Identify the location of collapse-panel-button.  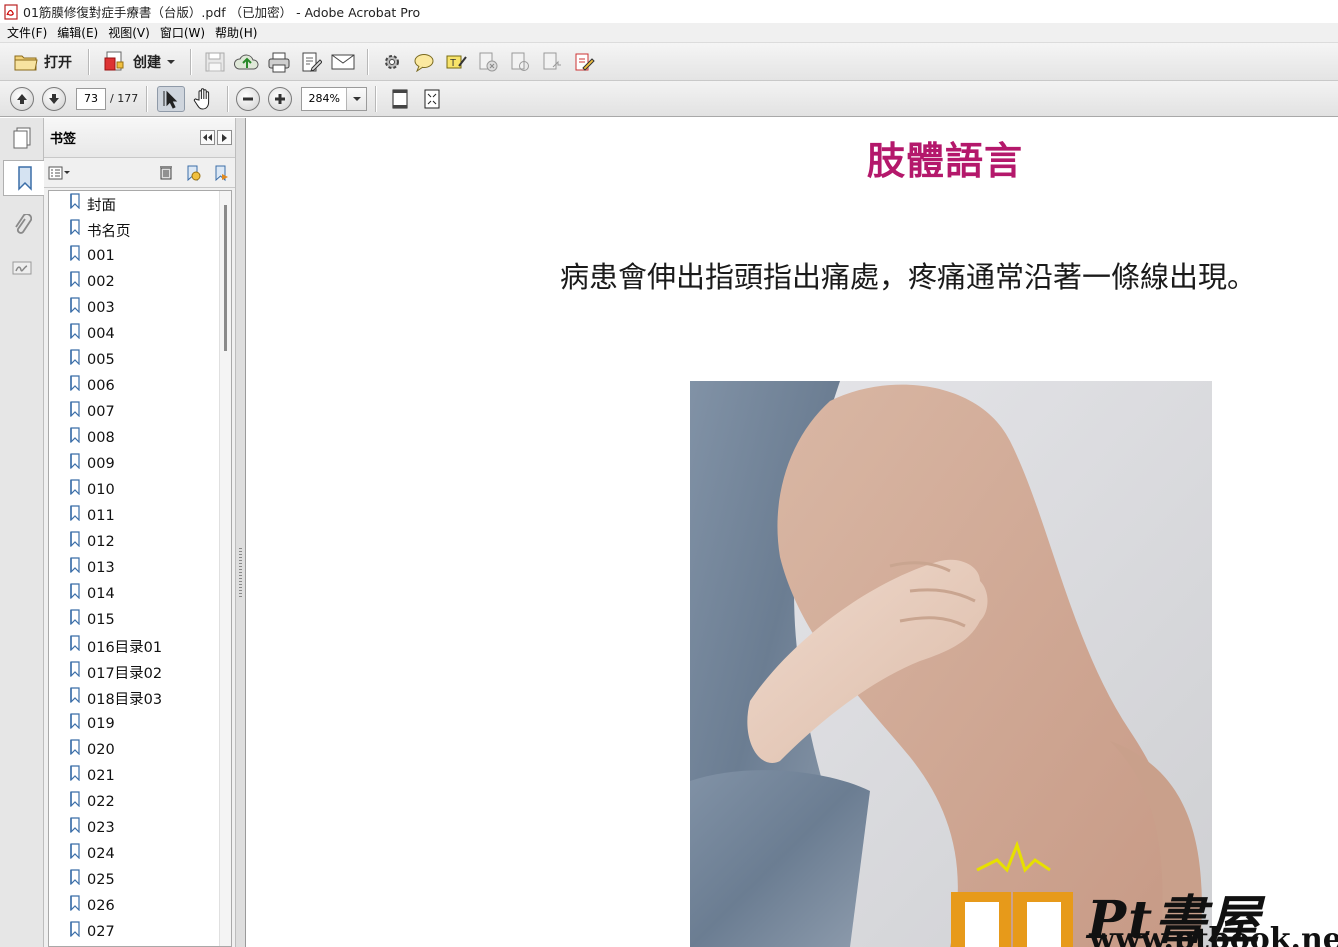
(207, 137).